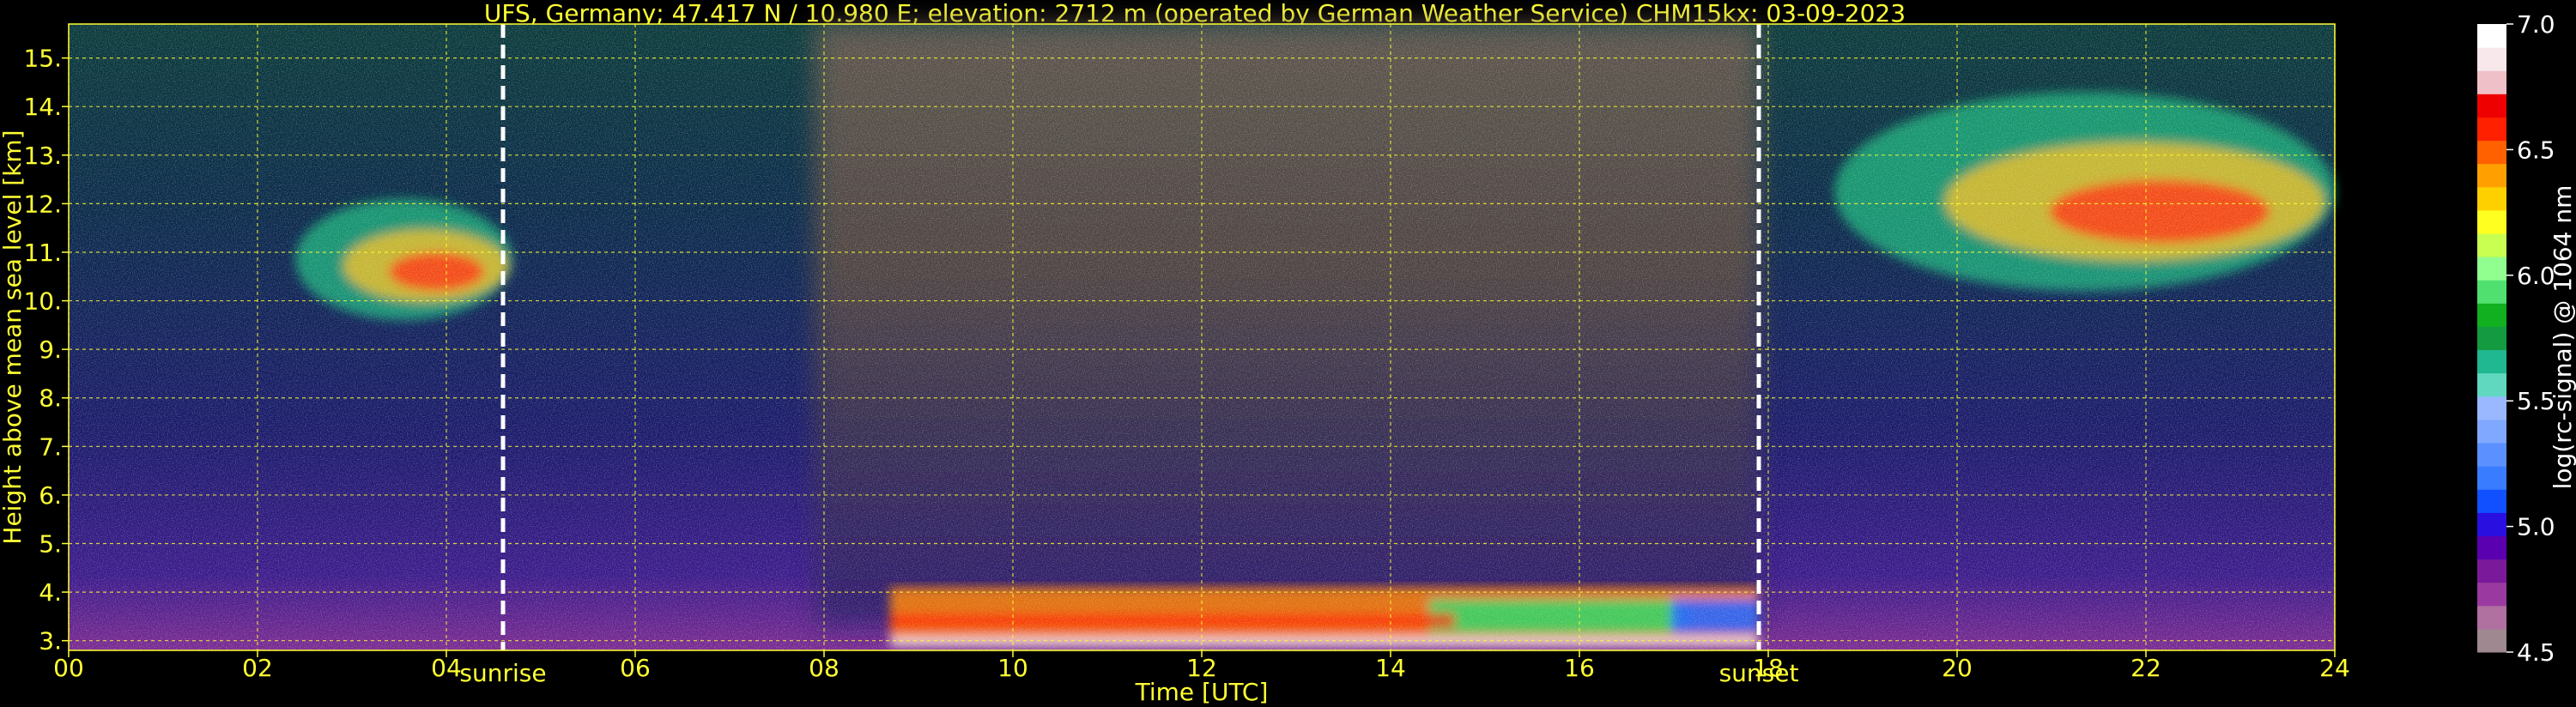 Image resolution: width=2576 pixels, height=707 pixels. What do you see at coordinates (1202, 692) in the screenshot?
I see `x-axis-label: Time [UTC]` at bounding box center [1202, 692].